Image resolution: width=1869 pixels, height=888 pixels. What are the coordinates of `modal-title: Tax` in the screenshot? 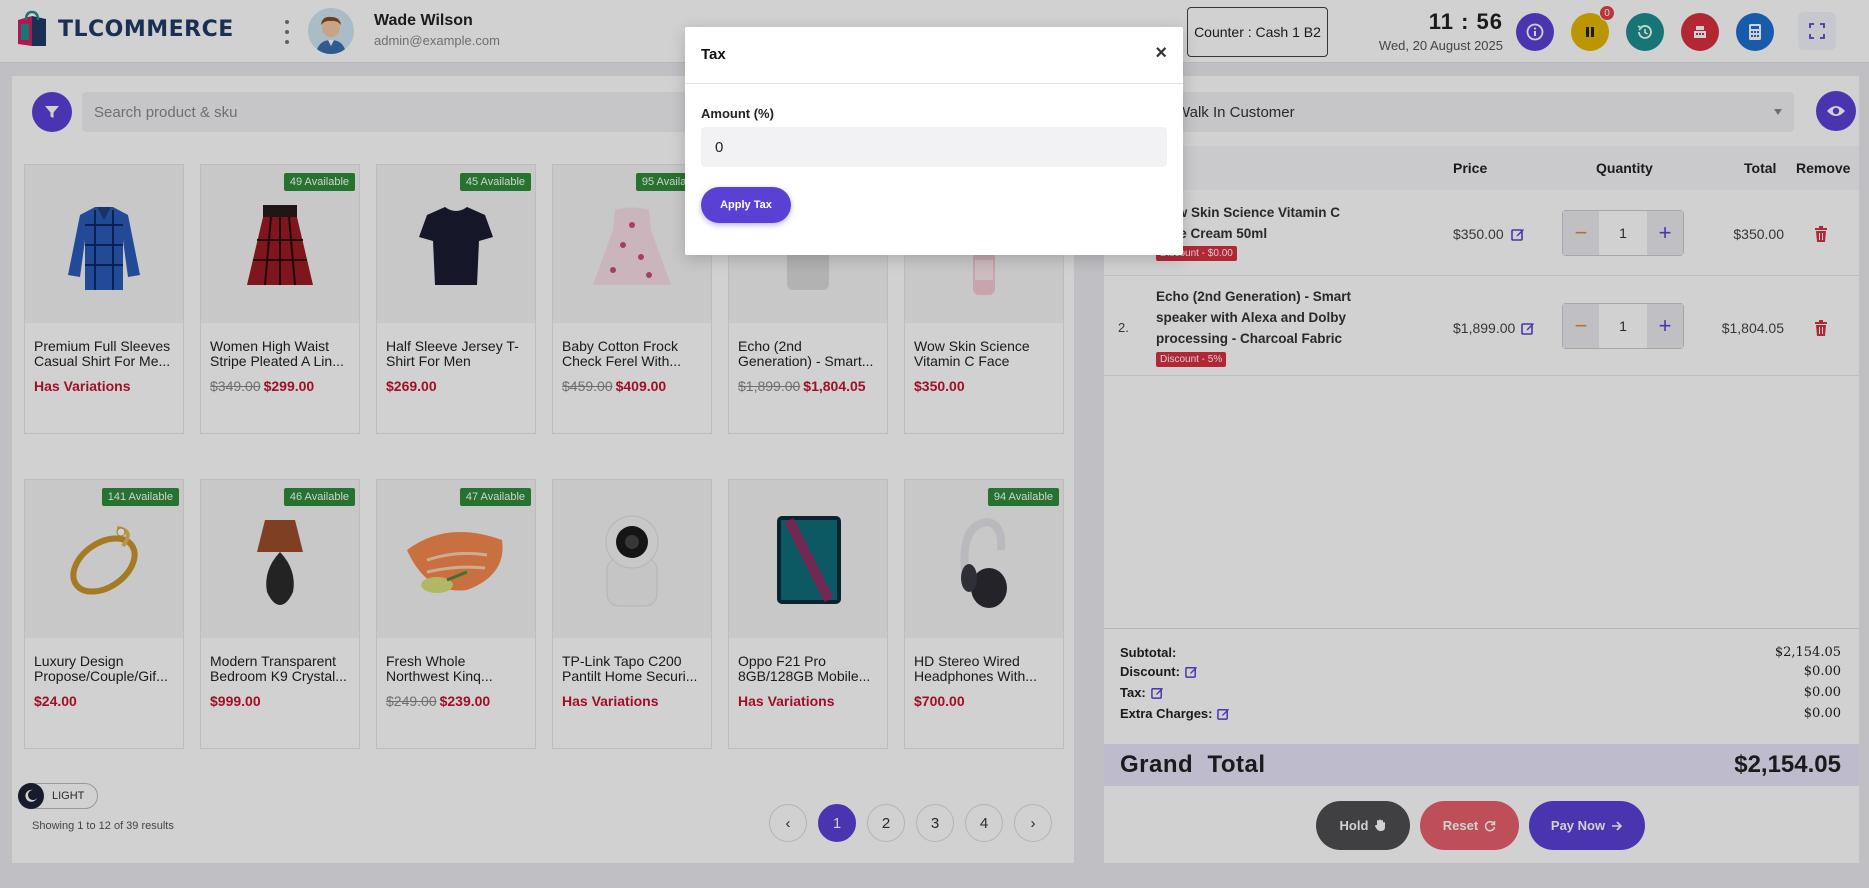 It's located at (713, 54).